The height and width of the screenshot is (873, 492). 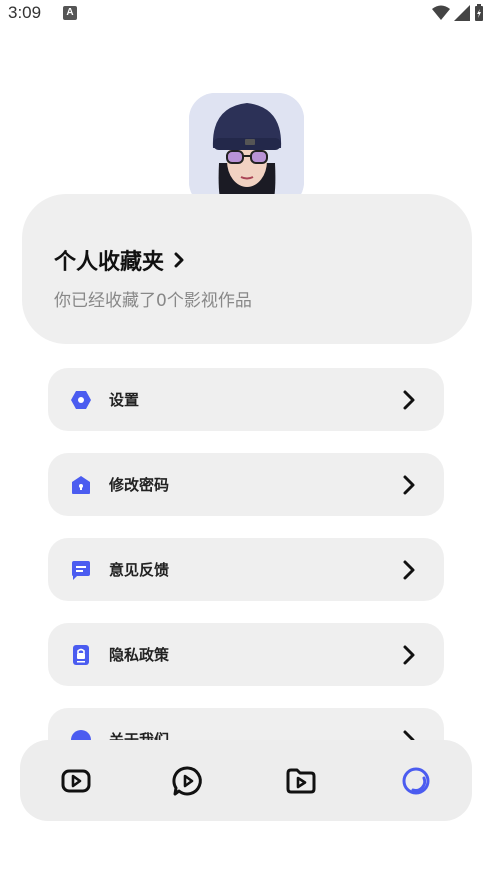 What do you see at coordinates (70, 13) in the screenshot?
I see `notification-icon: A` at bounding box center [70, 13].